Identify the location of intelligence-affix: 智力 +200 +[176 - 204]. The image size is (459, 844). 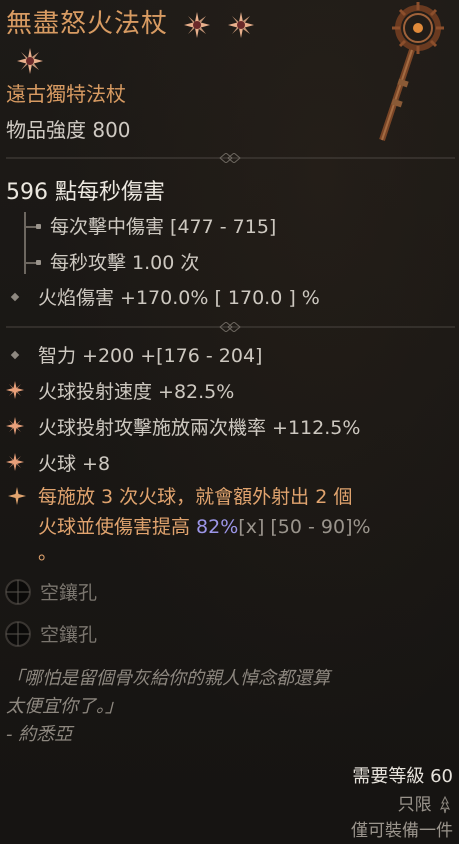
(150, 356).